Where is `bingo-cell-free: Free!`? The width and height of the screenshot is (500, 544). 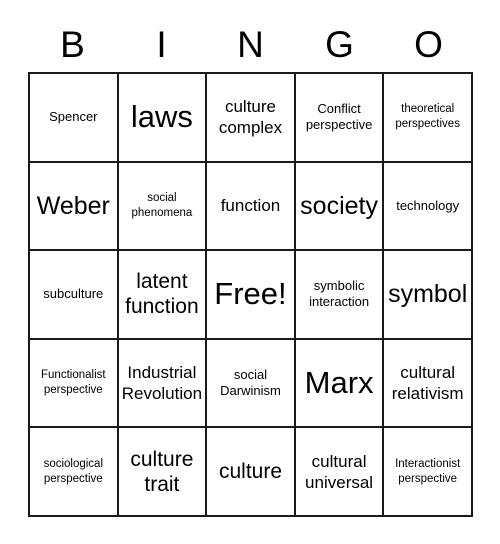 bingo-cell-free: Free! is located at coordinates (251, 295).